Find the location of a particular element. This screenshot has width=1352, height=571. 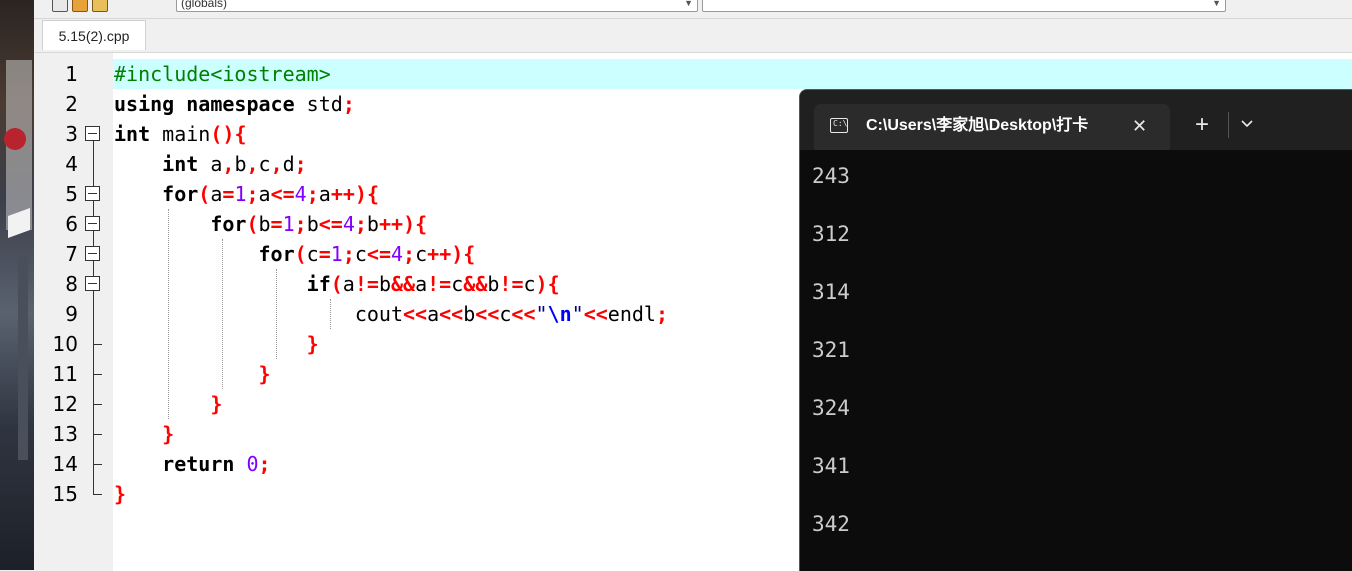

code-line: return 0; is located at coordinates (216, 464).